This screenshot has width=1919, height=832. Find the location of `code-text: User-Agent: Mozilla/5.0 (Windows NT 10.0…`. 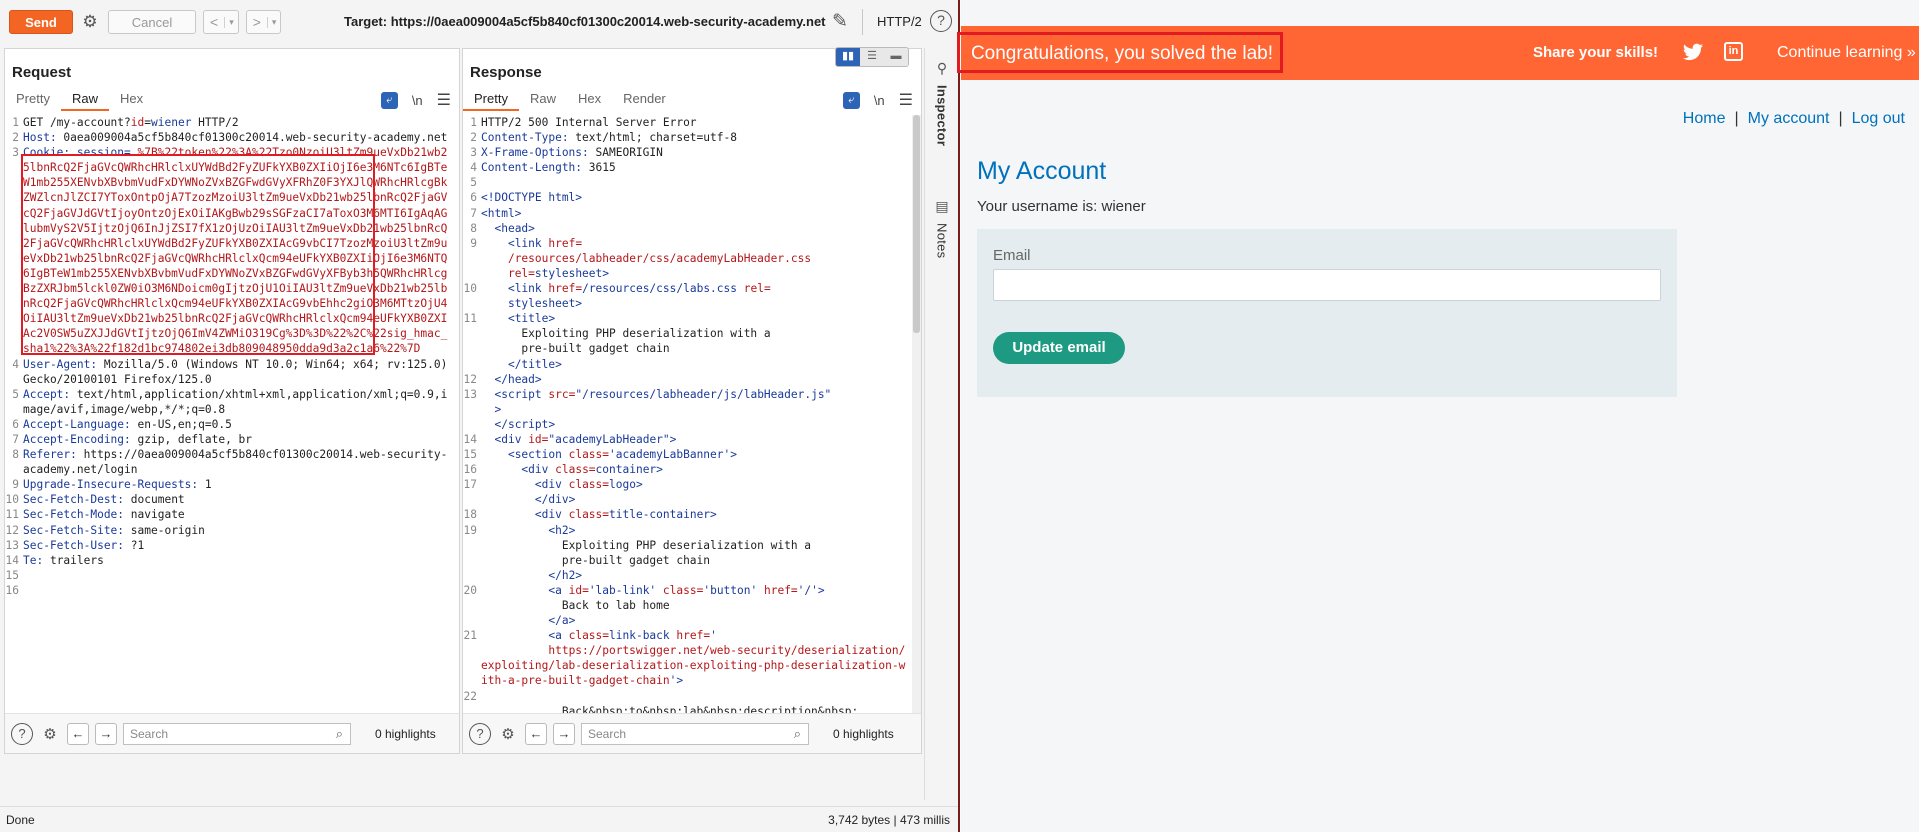

code-text: User-Agent: Mozilla/5.0 (Windows NT 10.0… is located at coordinates (241, 372).